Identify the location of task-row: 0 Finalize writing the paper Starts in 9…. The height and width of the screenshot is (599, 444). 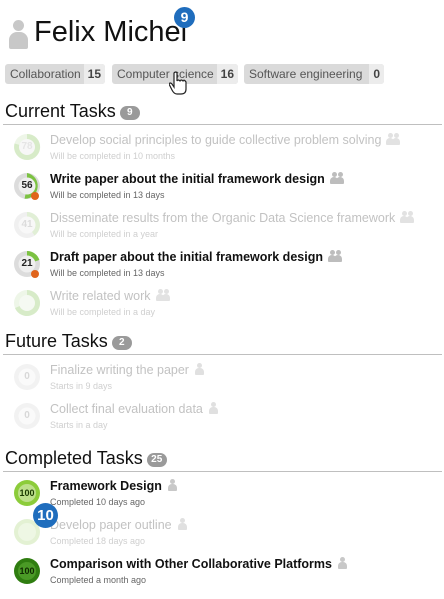
(228, 380).